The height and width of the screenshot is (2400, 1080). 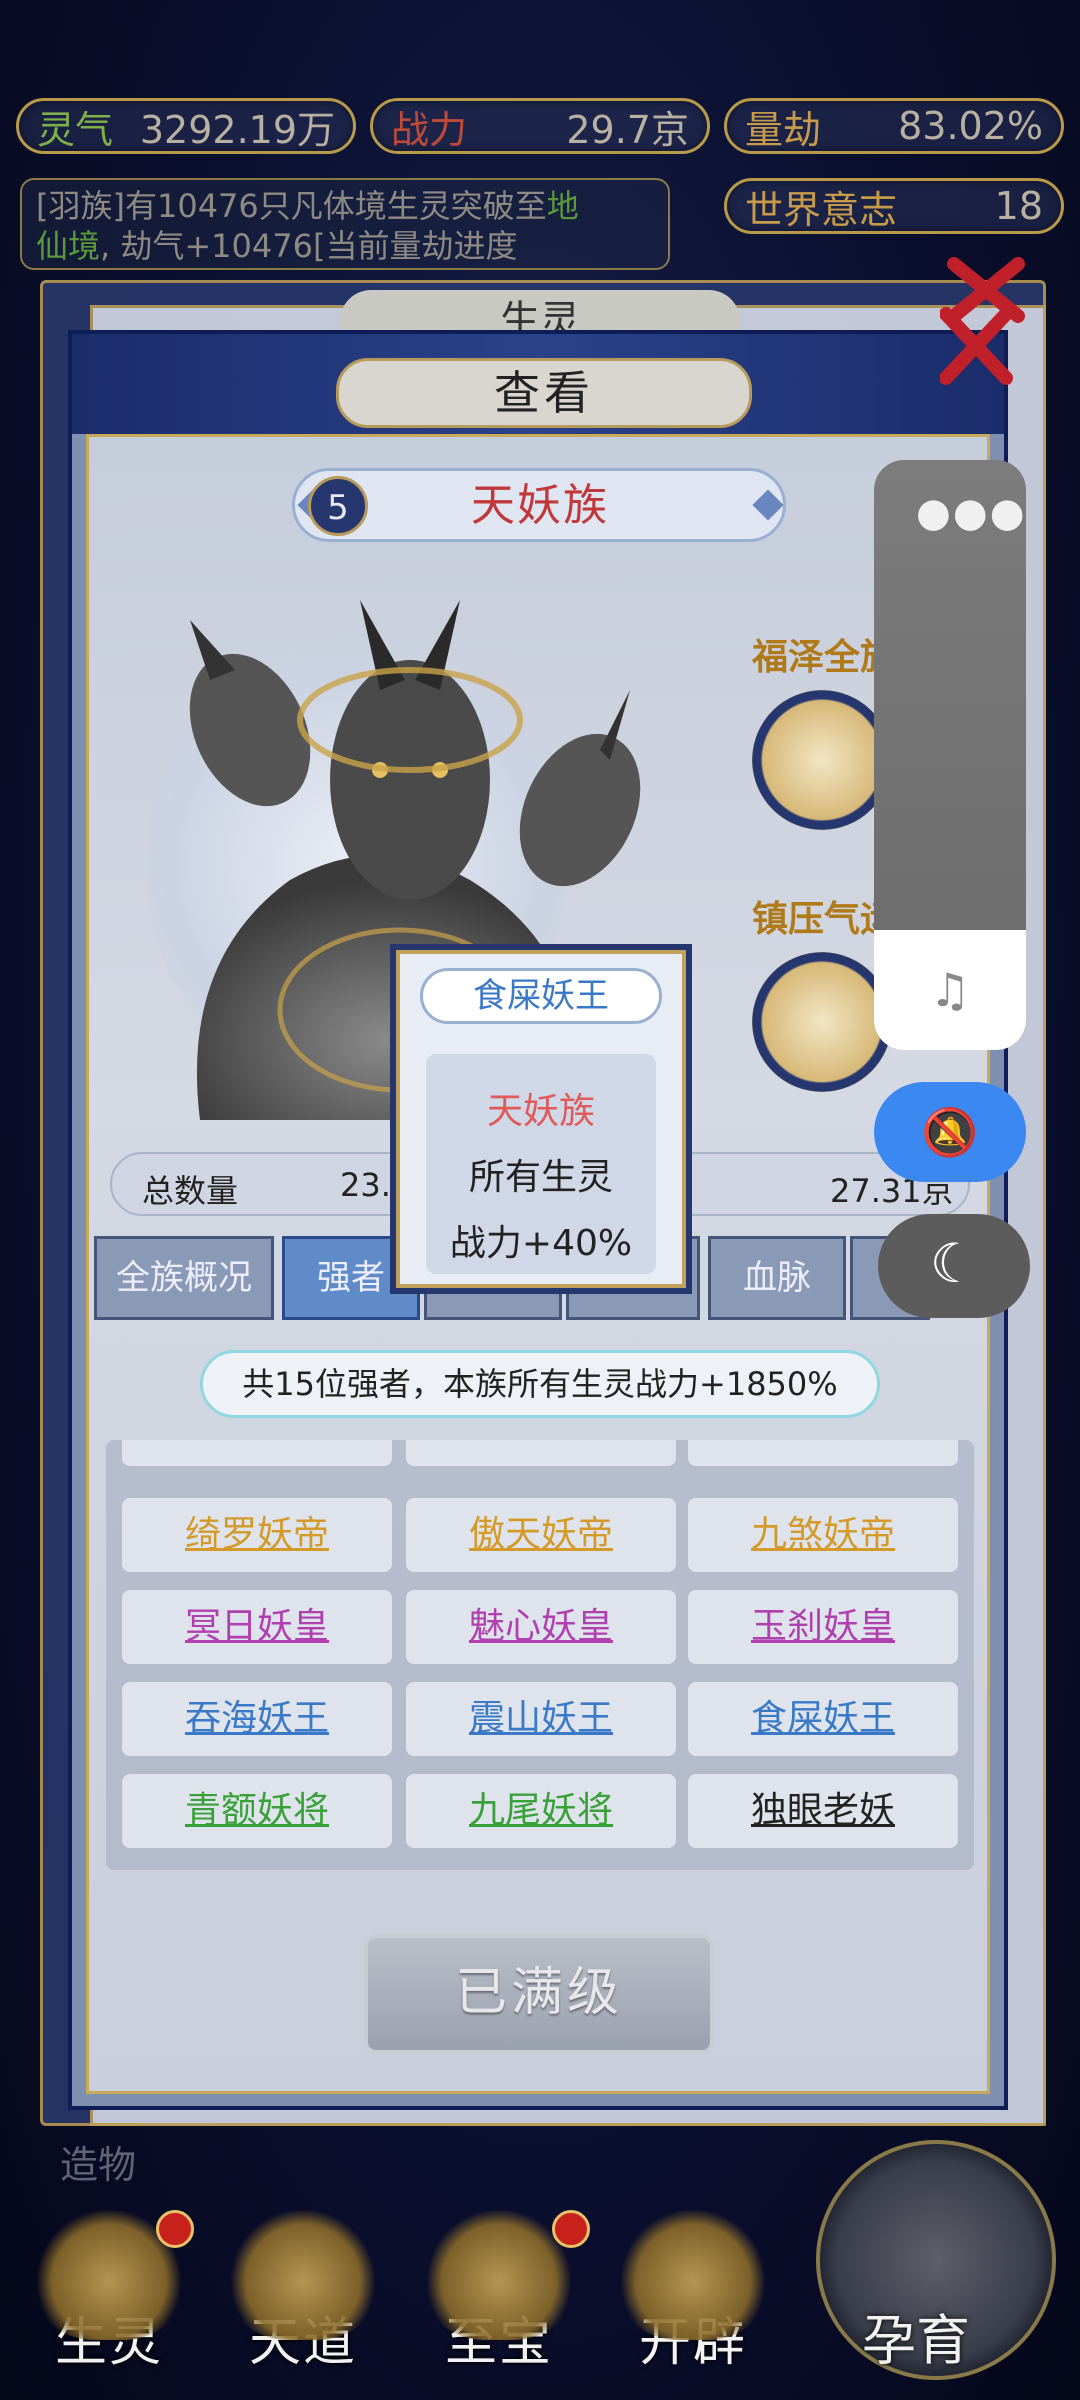 What do you see at coordinates (257, 1627) in the screenshot?
I see `strongman-cell: 冥日妖皇` at bounding box center [257, 1627].